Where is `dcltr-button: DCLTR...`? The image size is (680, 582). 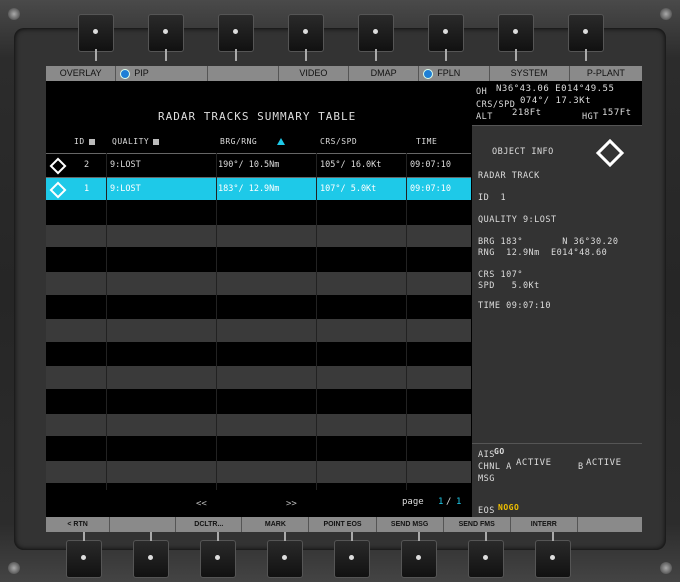 dcltr-button: DCLTR... is located at coordinates (209, 524).